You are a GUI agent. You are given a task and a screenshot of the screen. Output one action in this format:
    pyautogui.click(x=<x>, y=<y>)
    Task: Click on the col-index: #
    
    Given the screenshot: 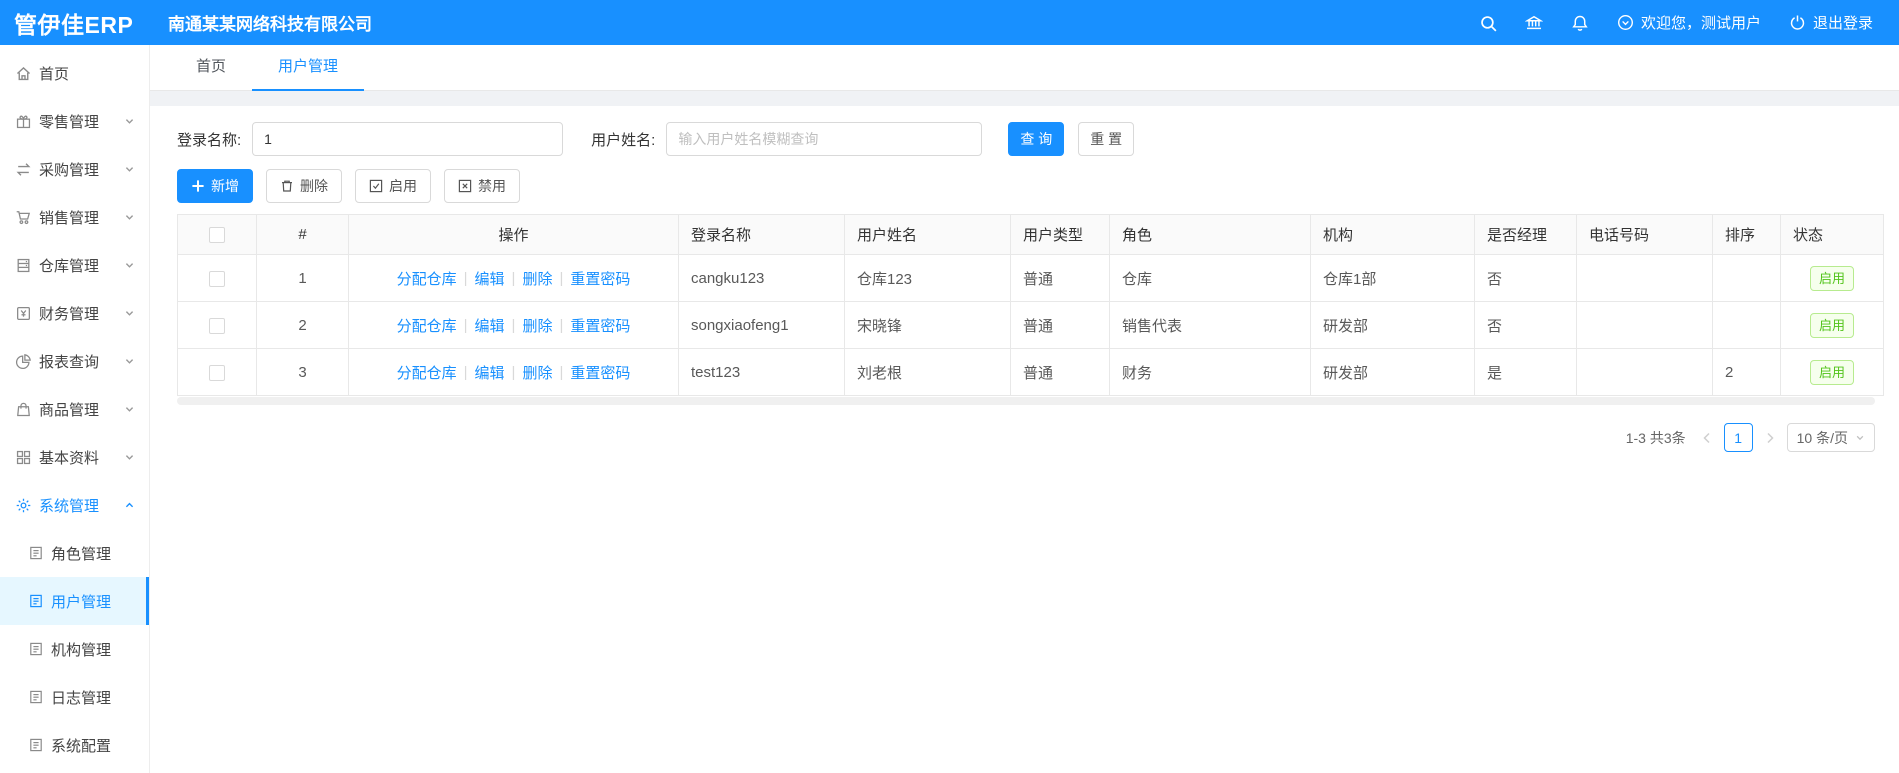 What is the action you would take?
    pyautogui.click(x=302, y=234)
    